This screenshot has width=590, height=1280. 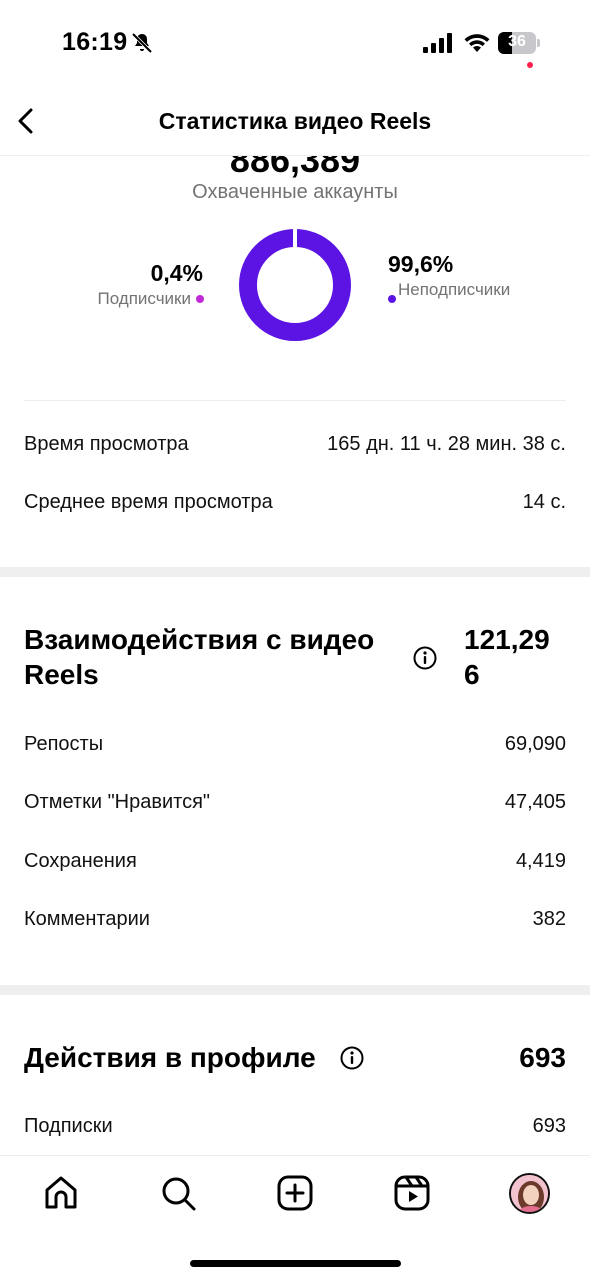 I want to click on notification-dot, so click(x=530, y=65).